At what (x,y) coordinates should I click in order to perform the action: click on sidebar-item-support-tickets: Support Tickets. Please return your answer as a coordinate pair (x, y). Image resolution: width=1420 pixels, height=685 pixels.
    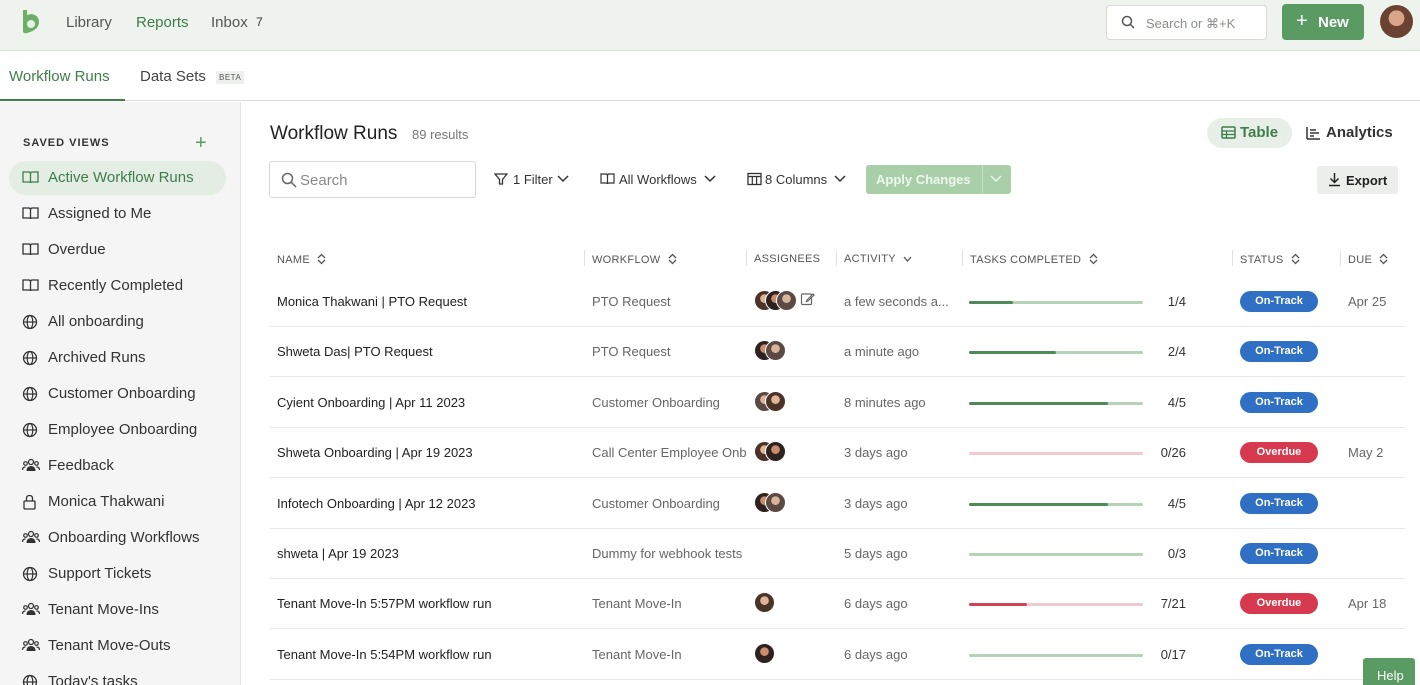
    Looking at the image, I should click on (117, 574).